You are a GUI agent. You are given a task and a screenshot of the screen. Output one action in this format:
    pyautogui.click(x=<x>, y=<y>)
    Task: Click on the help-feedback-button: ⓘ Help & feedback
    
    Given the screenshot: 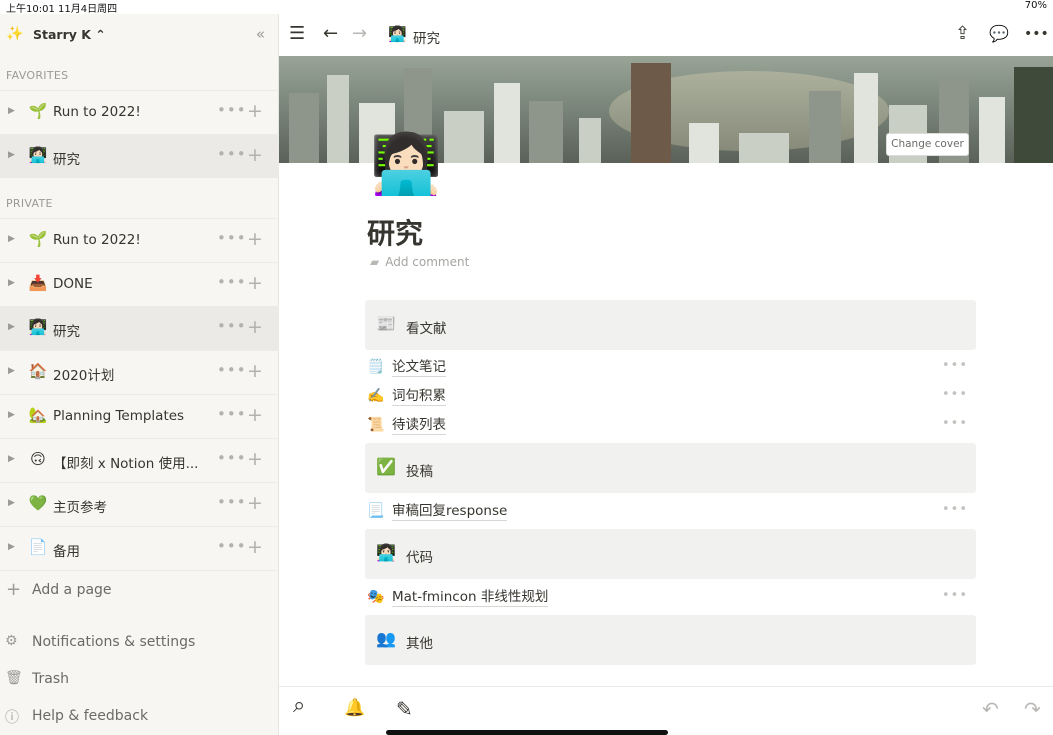 What is the action you would take?
    pyautogui.click(x=139, y=717)
    